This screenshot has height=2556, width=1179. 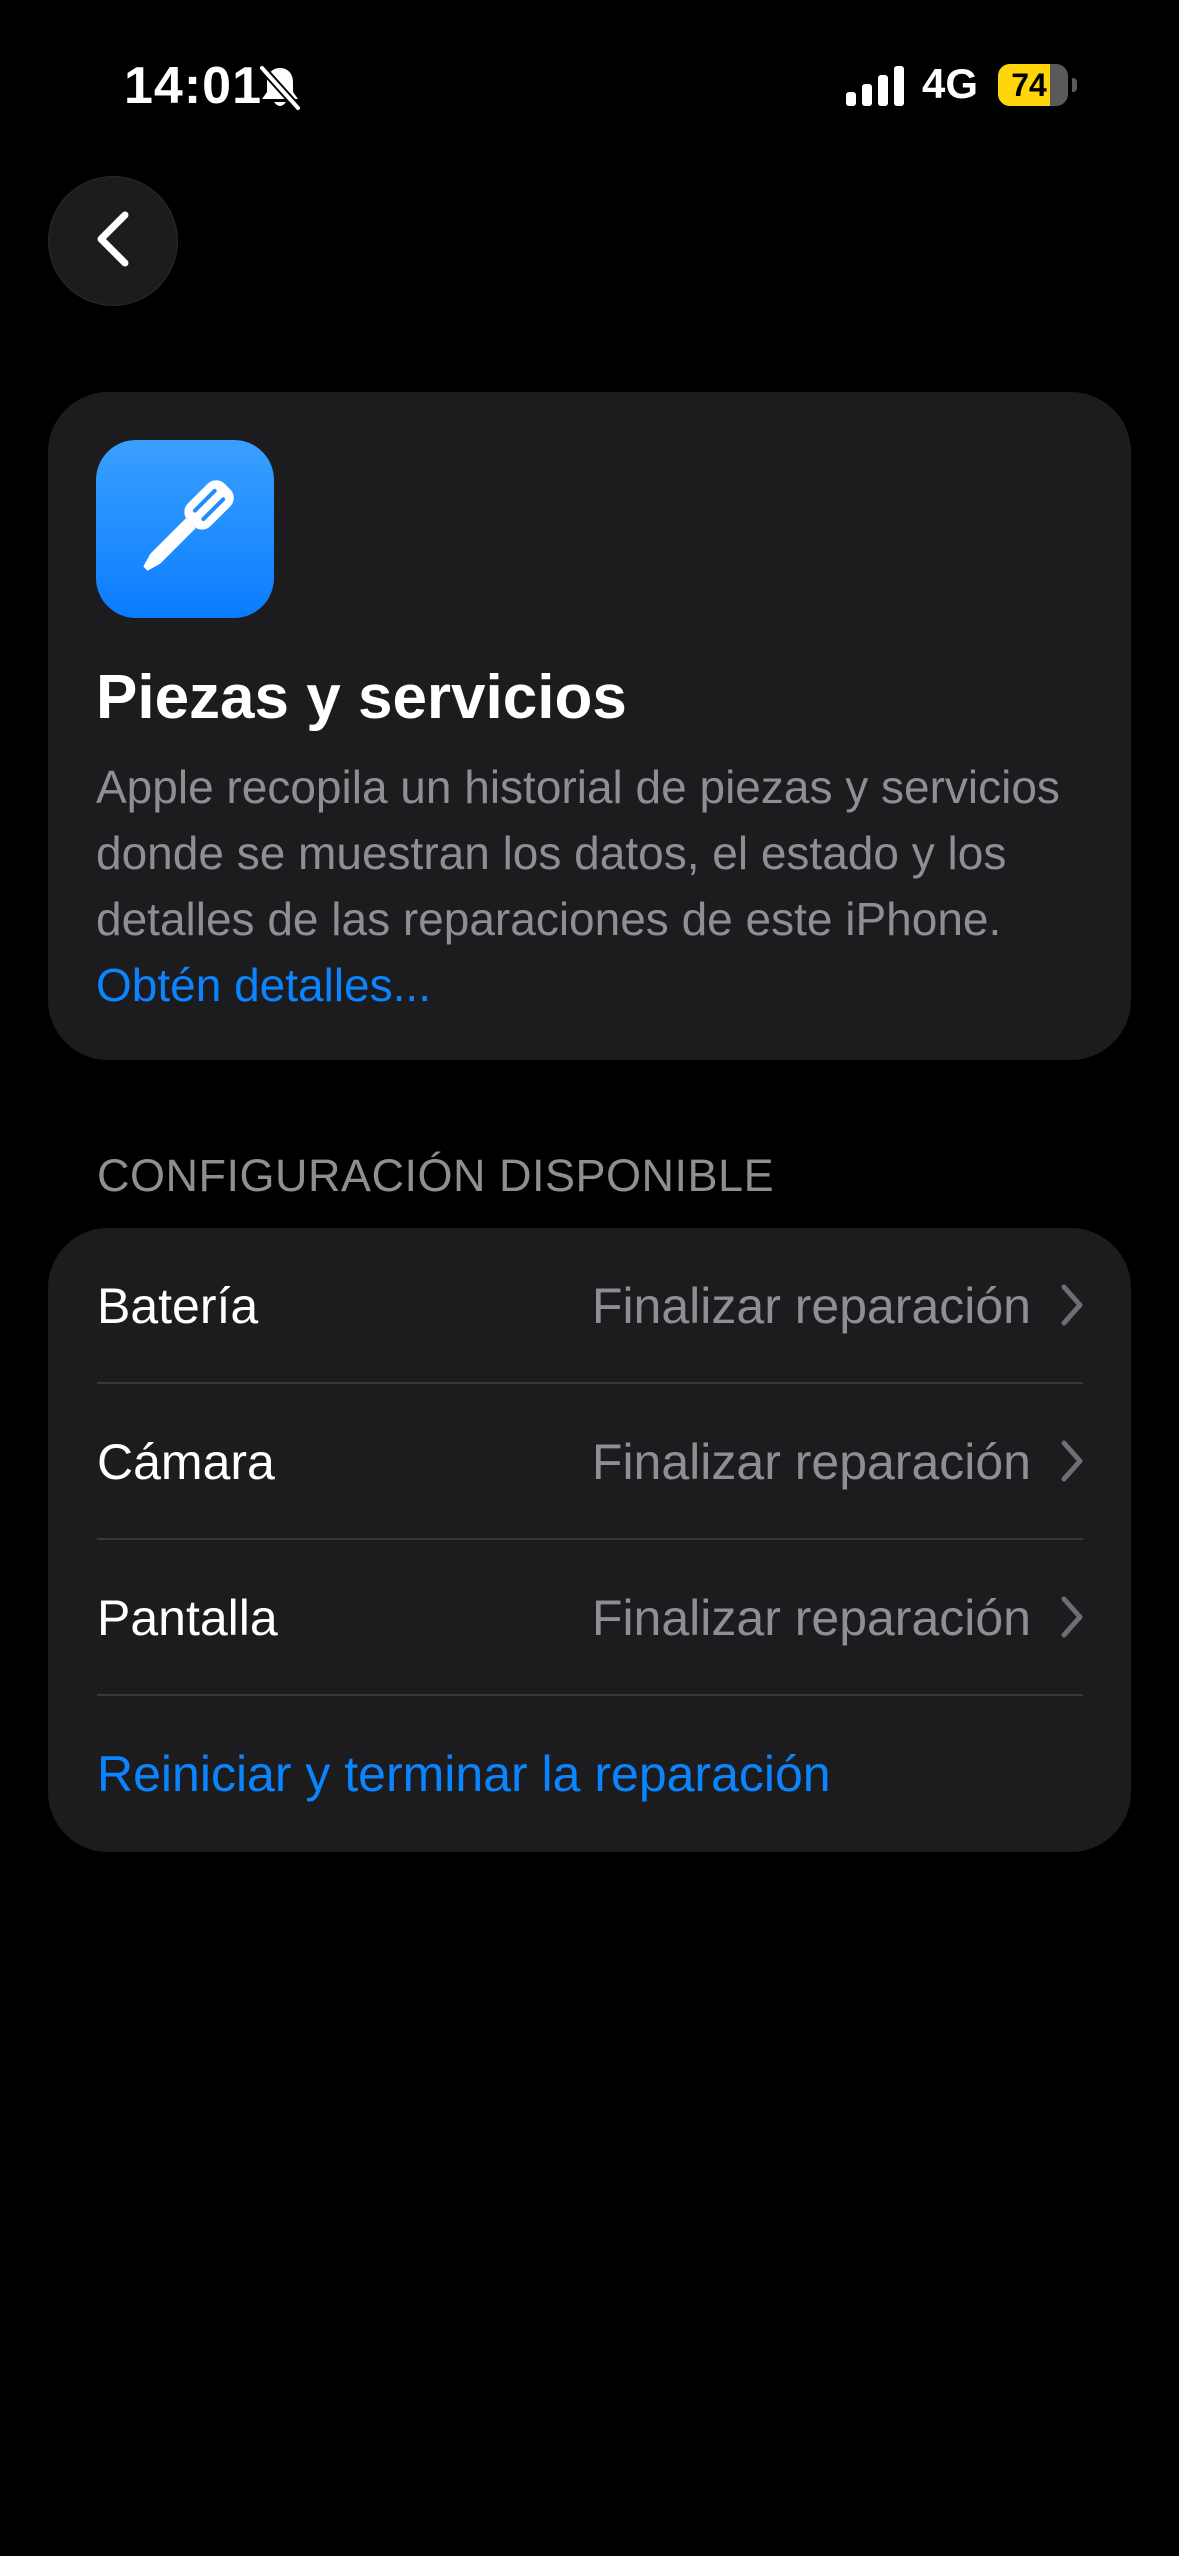 I want to click on chevron-left-icon, so click(x=113, y=241).